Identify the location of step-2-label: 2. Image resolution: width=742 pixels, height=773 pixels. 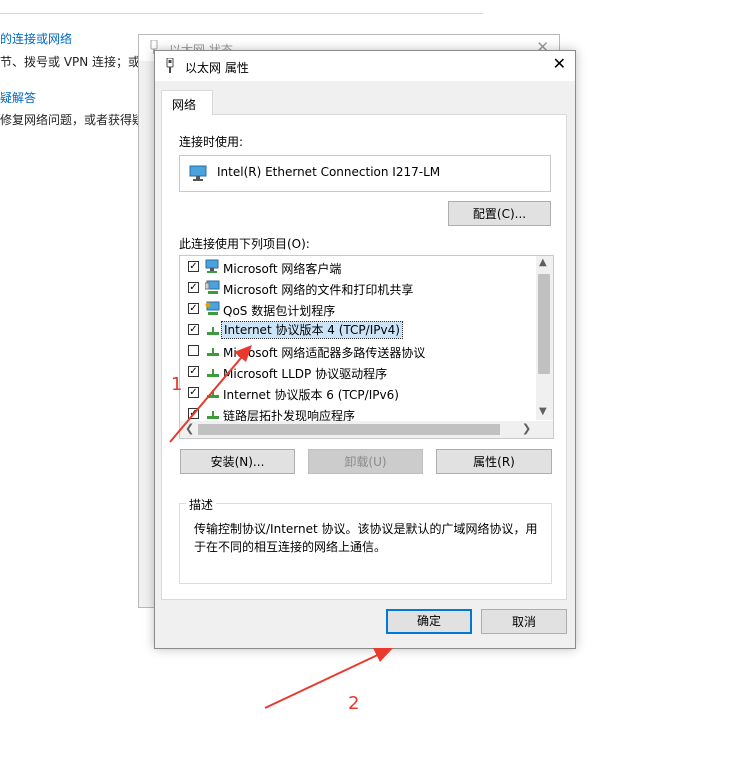
(354, 703).